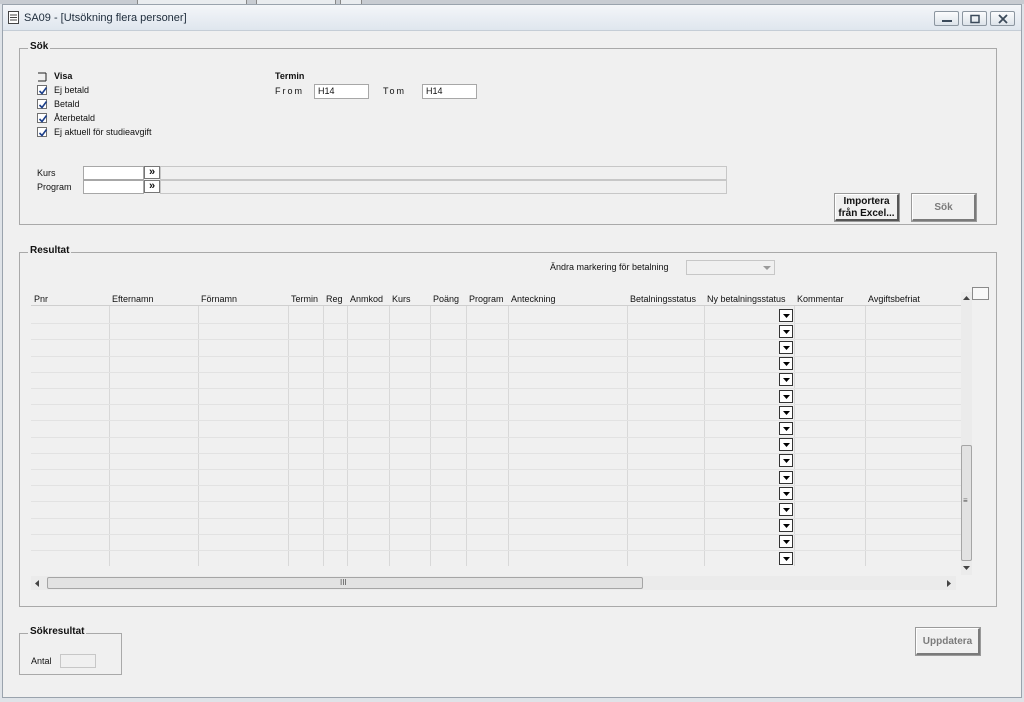  I want to click on change-marking-label: Ändra markering för betalning, so click(609, 267).